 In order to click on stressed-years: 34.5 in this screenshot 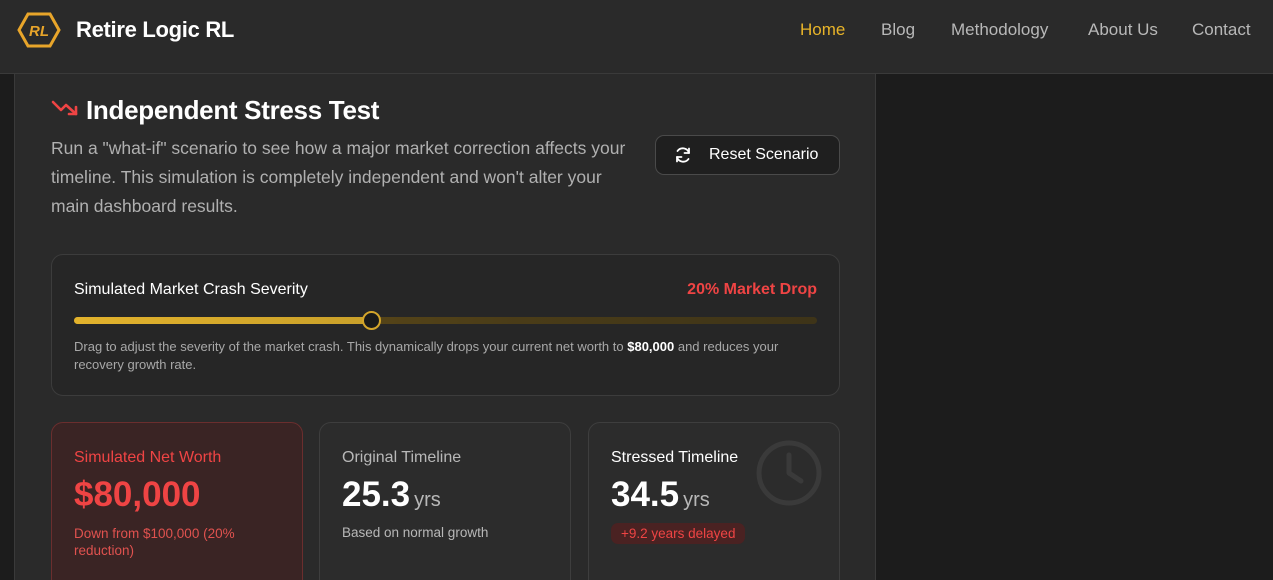, I will do `click(645, 494)`.